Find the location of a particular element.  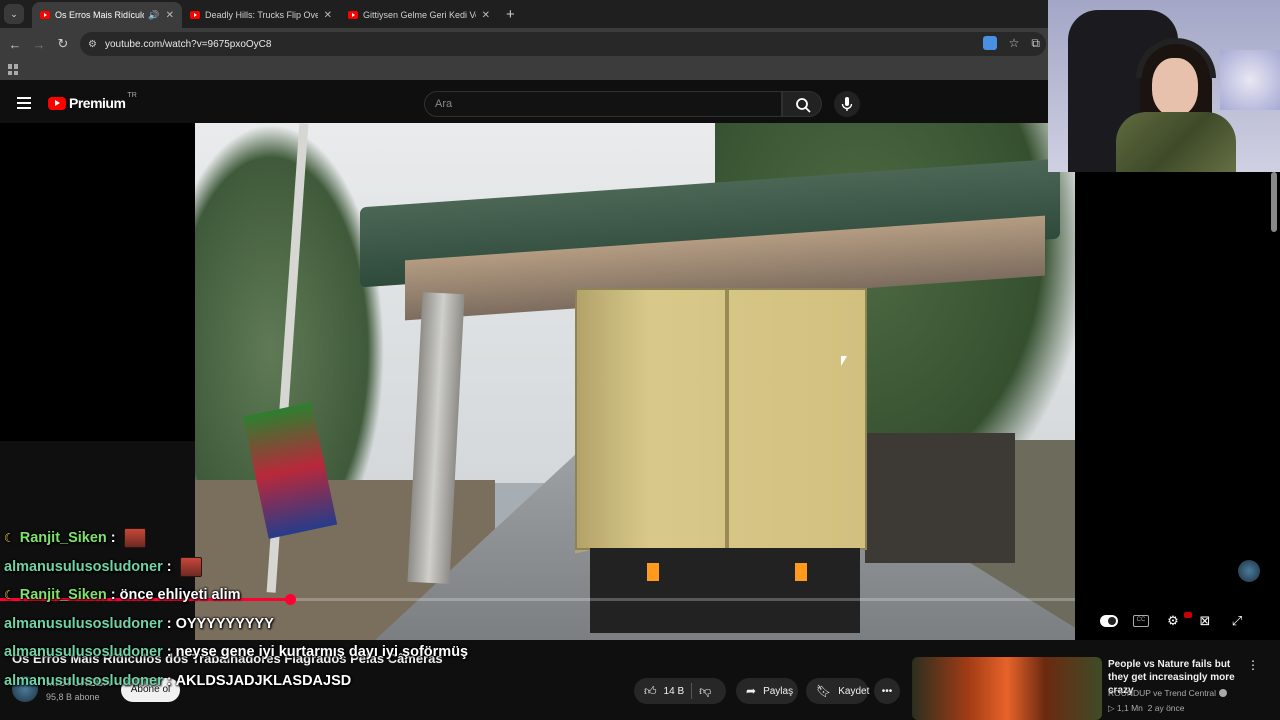

chat-message: ☾ Ranjit_Siken: is located at coordinates (284, 538).